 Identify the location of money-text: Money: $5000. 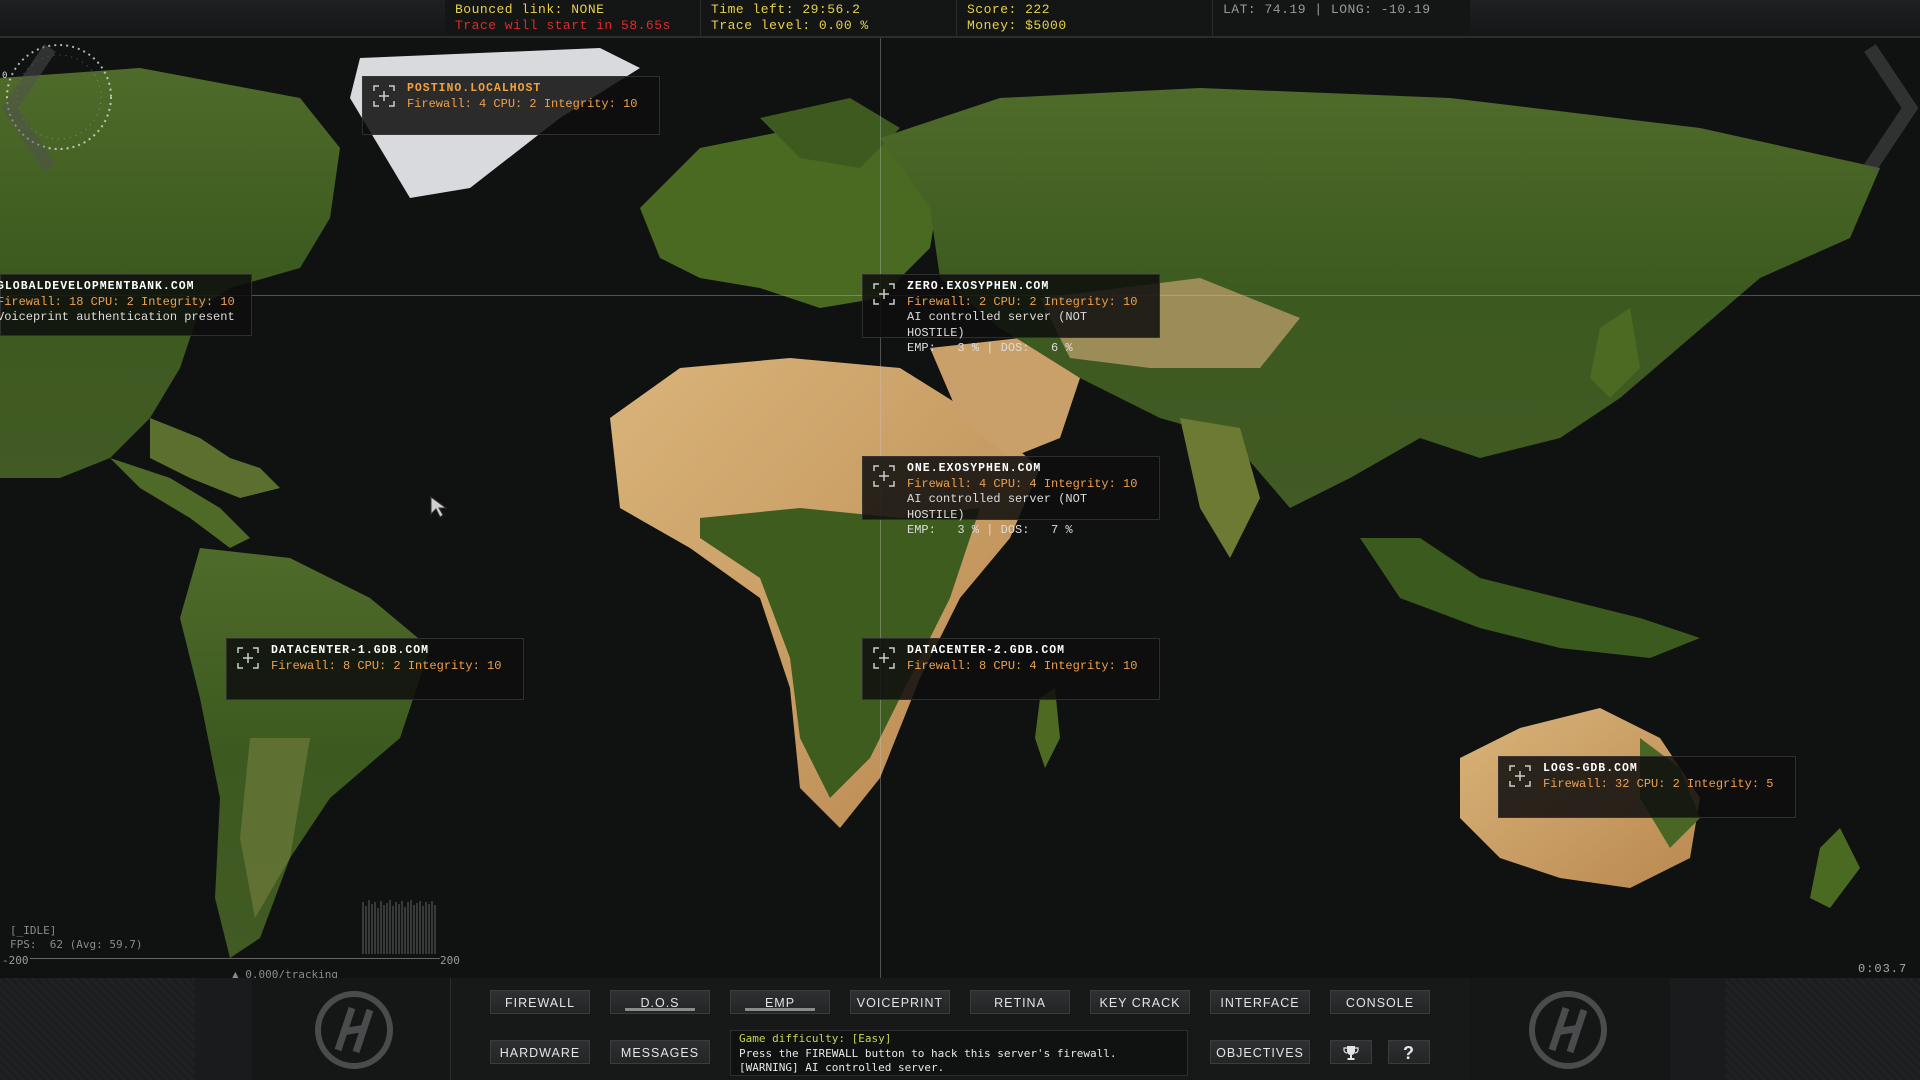
(1017, 25).